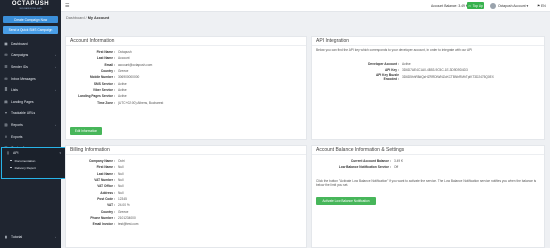 The height and width of the screenshot is (248, 550). I want to click on link-icon: ⚭, so click(6, 113).